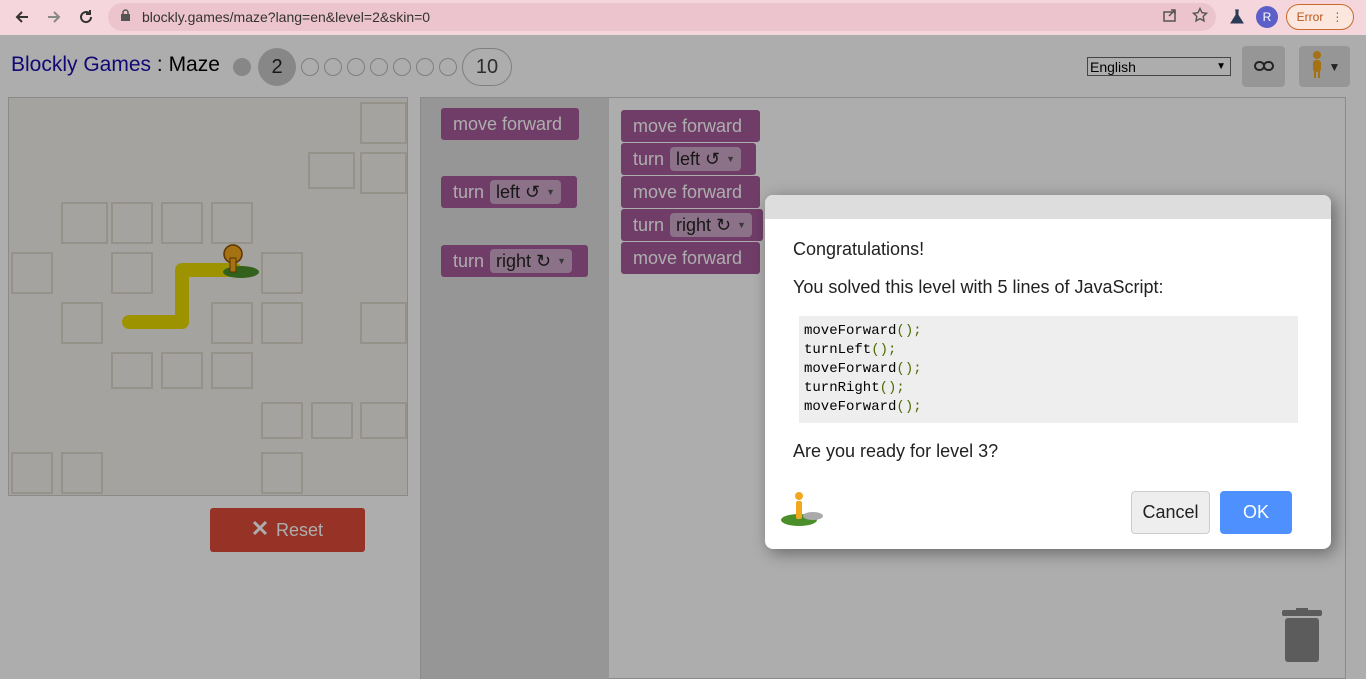 The image size is (1366, 679). I want to click on dialog-header, so click(1048, 207).